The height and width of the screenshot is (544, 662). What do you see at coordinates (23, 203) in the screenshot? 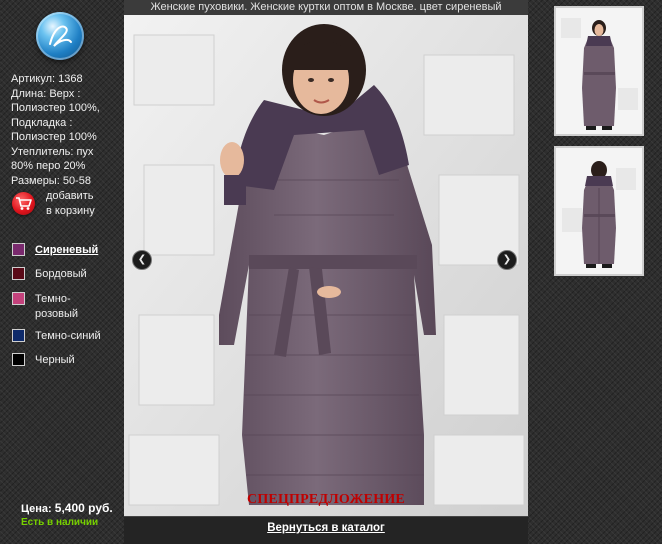
I see `cart-icon` at bounding box center [23, 203].